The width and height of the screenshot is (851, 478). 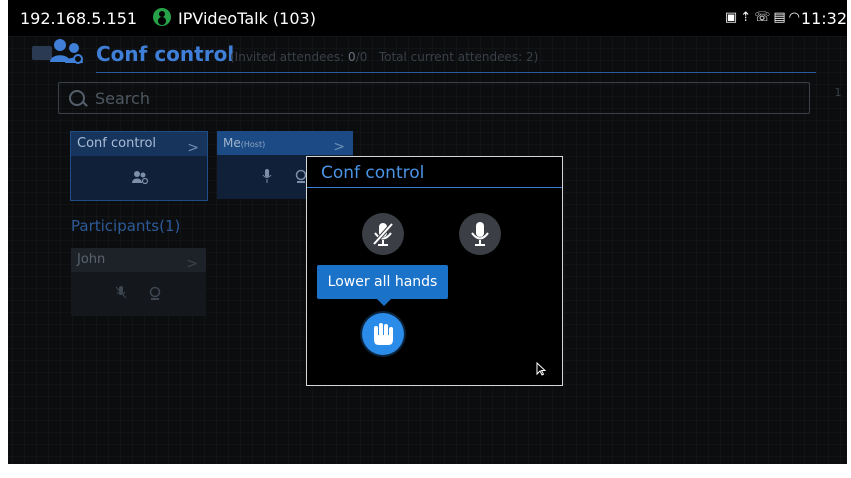 I want to click on total-count: 2), so click(x=532, y=57).